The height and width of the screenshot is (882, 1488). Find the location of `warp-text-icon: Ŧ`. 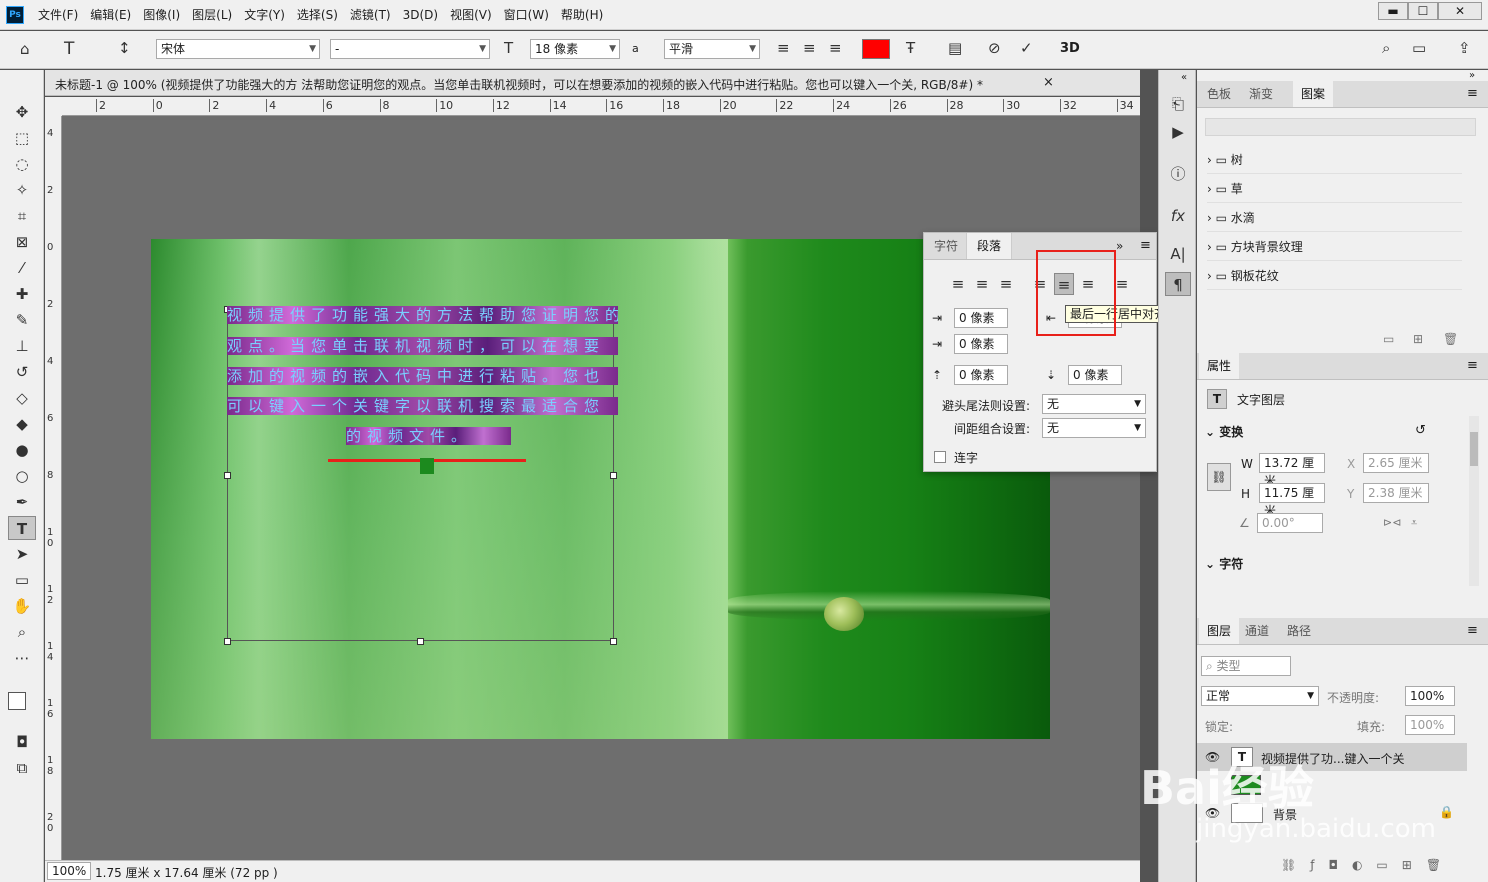

warp-text-icon: Ŧ is located at coordinates (910, 48).